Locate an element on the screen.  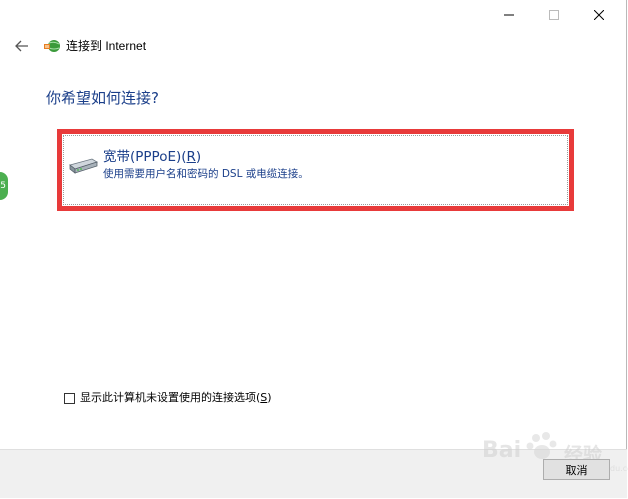
minimize-icon is located at coordinates (509, 15).